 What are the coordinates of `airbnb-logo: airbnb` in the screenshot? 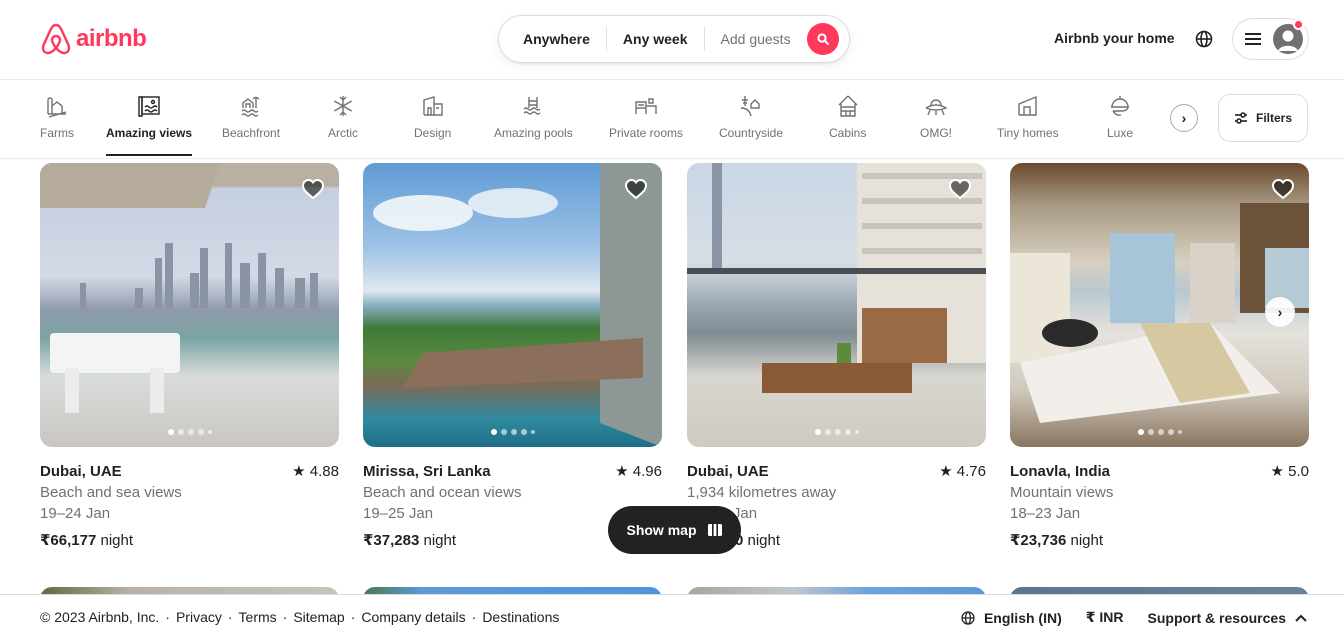 It's located at (93, 39).